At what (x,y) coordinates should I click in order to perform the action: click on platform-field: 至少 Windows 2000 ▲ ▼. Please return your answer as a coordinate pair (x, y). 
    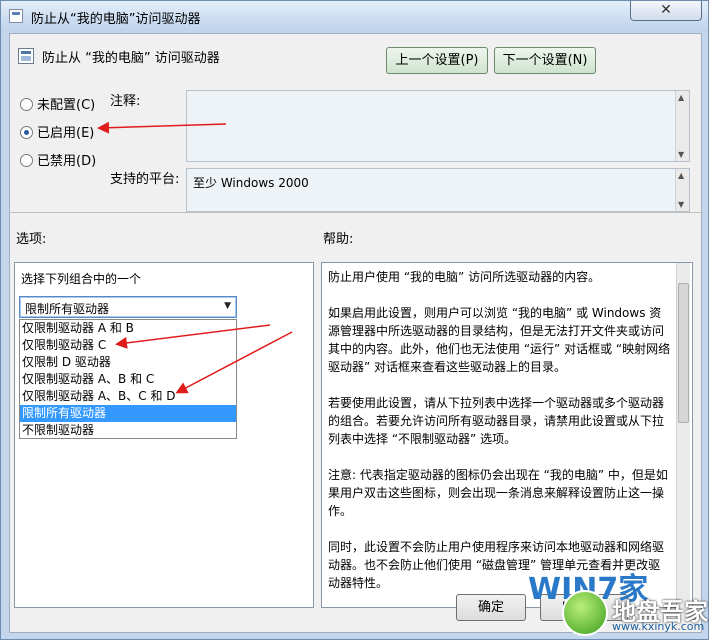
    Looking at the image, I should click on (438, 190).